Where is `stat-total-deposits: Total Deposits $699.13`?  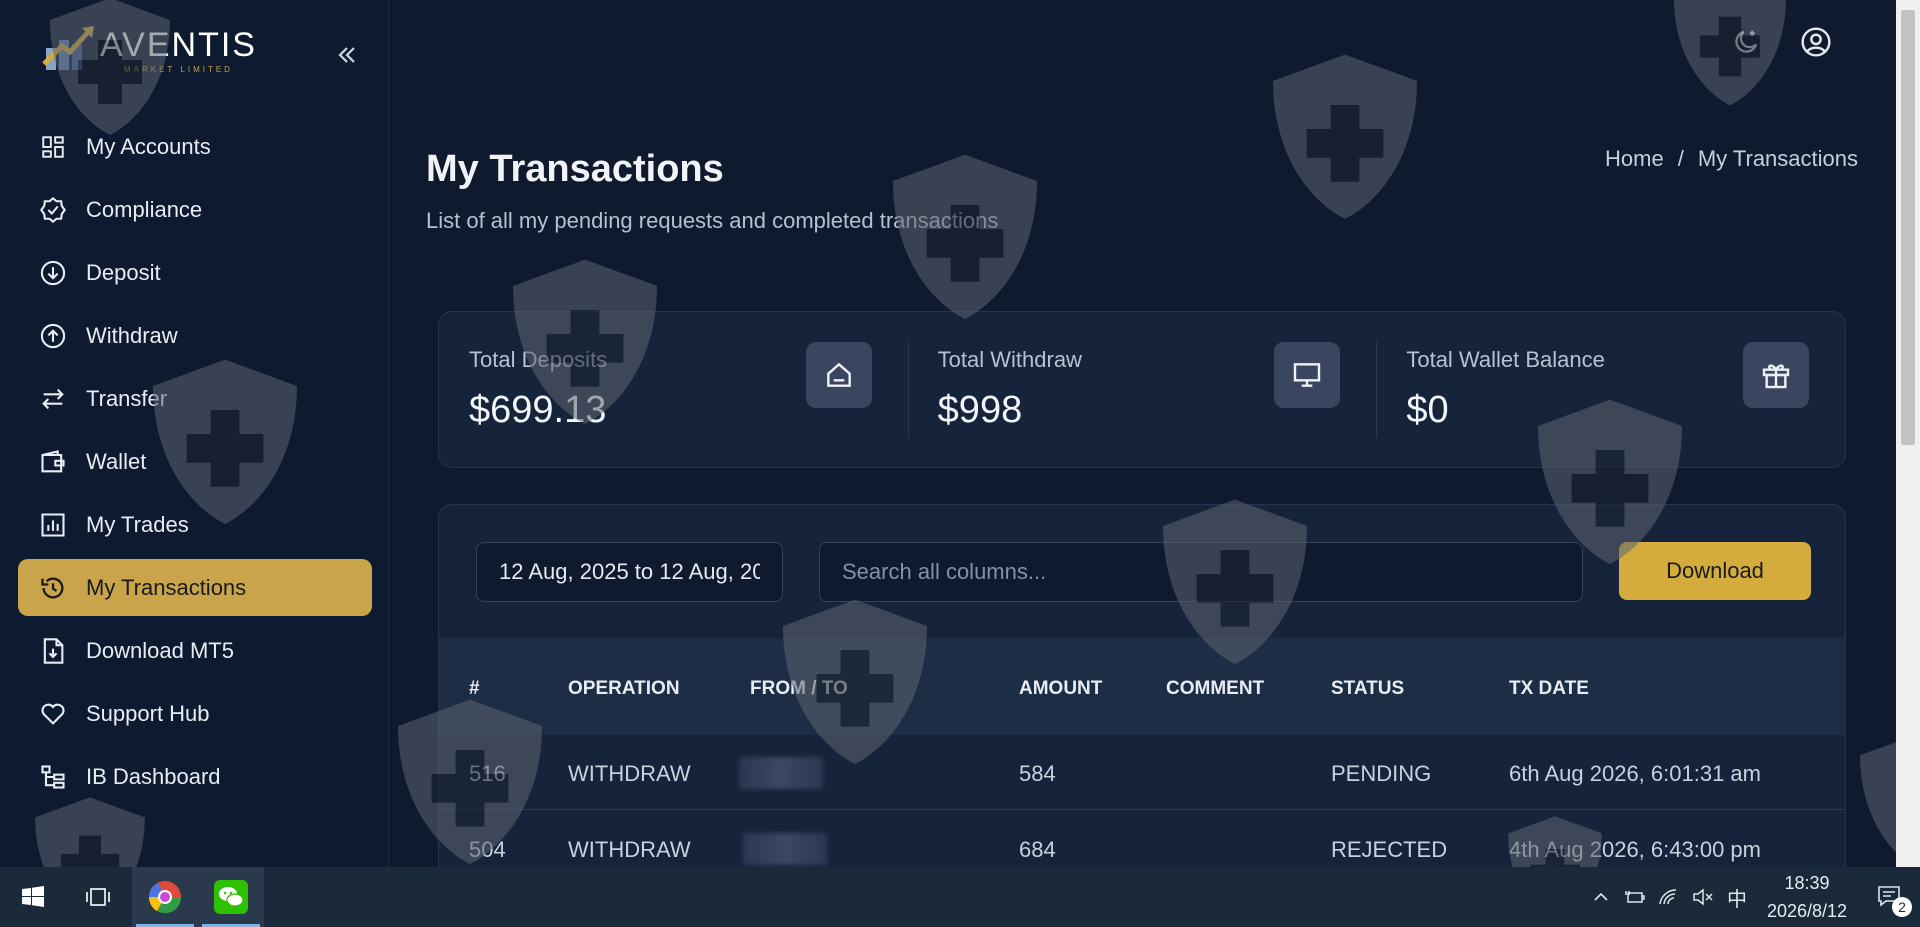 stat-total-deposits: Total Deposits $699.13 is located at coordinates (673, 389).